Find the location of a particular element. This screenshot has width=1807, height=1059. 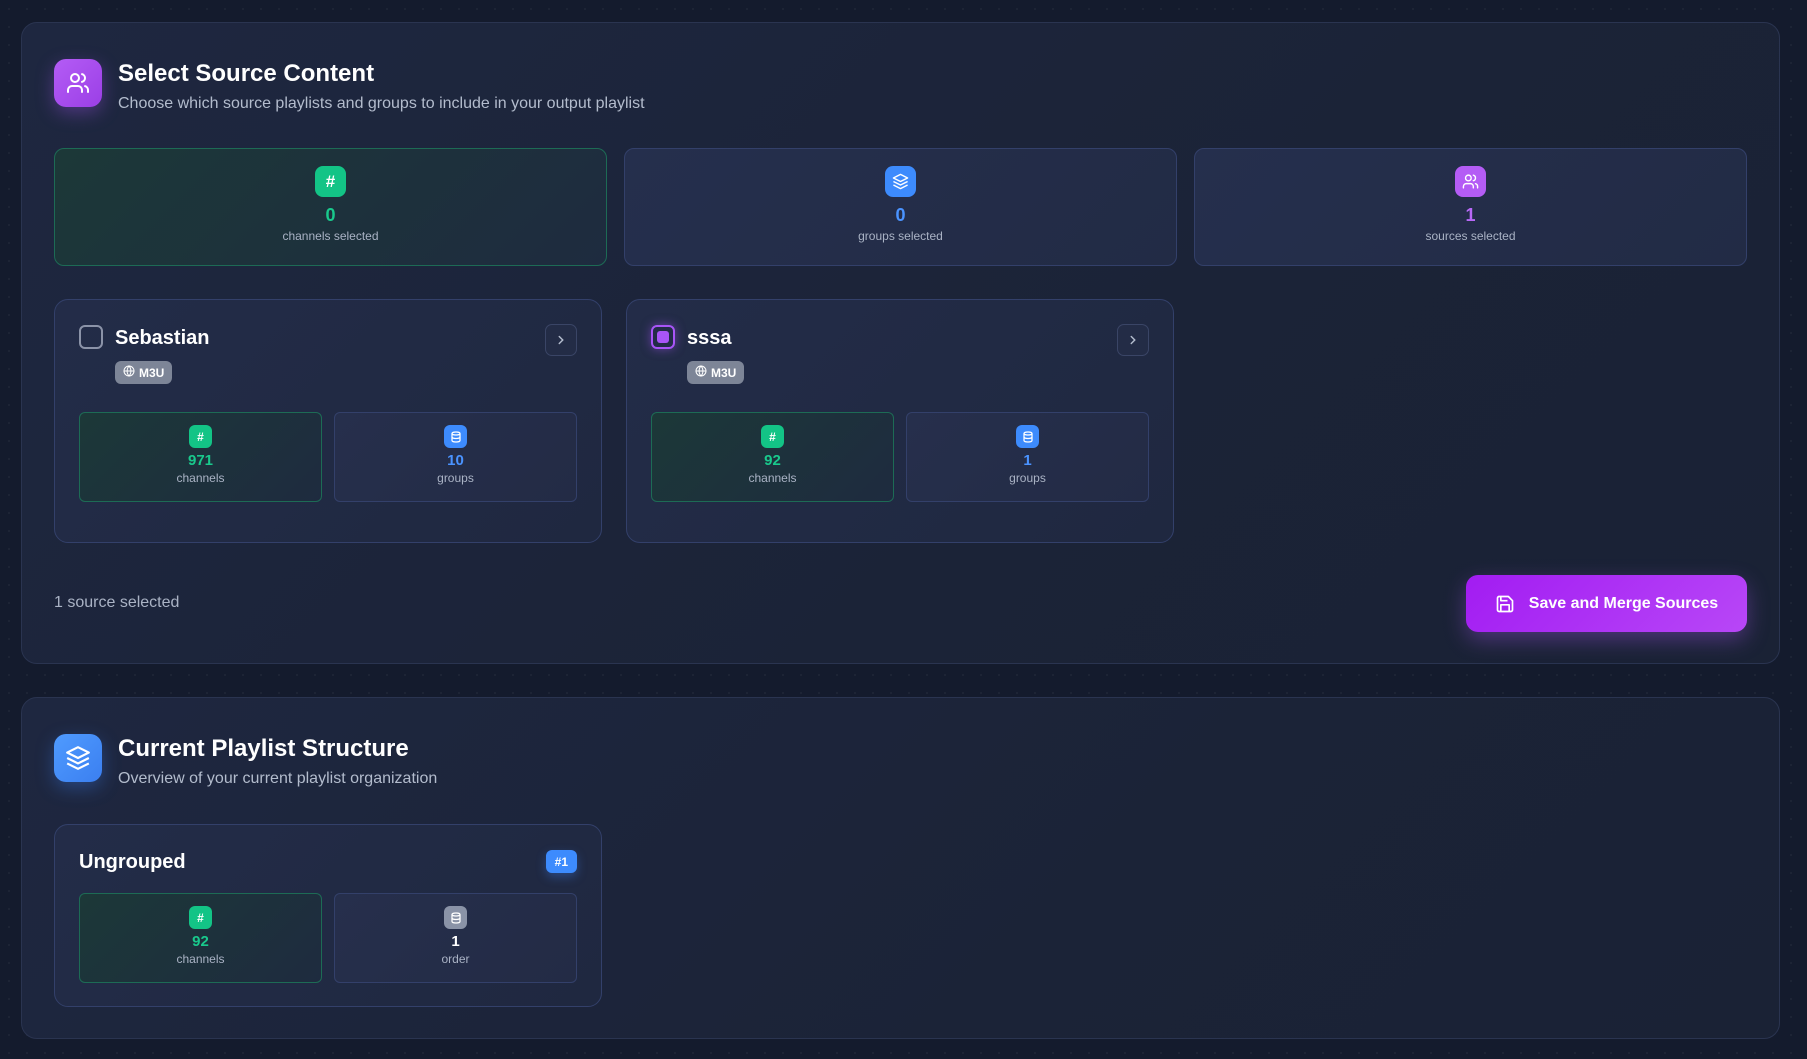

group-order-badge: #1 is located at coordinates (561, 861).